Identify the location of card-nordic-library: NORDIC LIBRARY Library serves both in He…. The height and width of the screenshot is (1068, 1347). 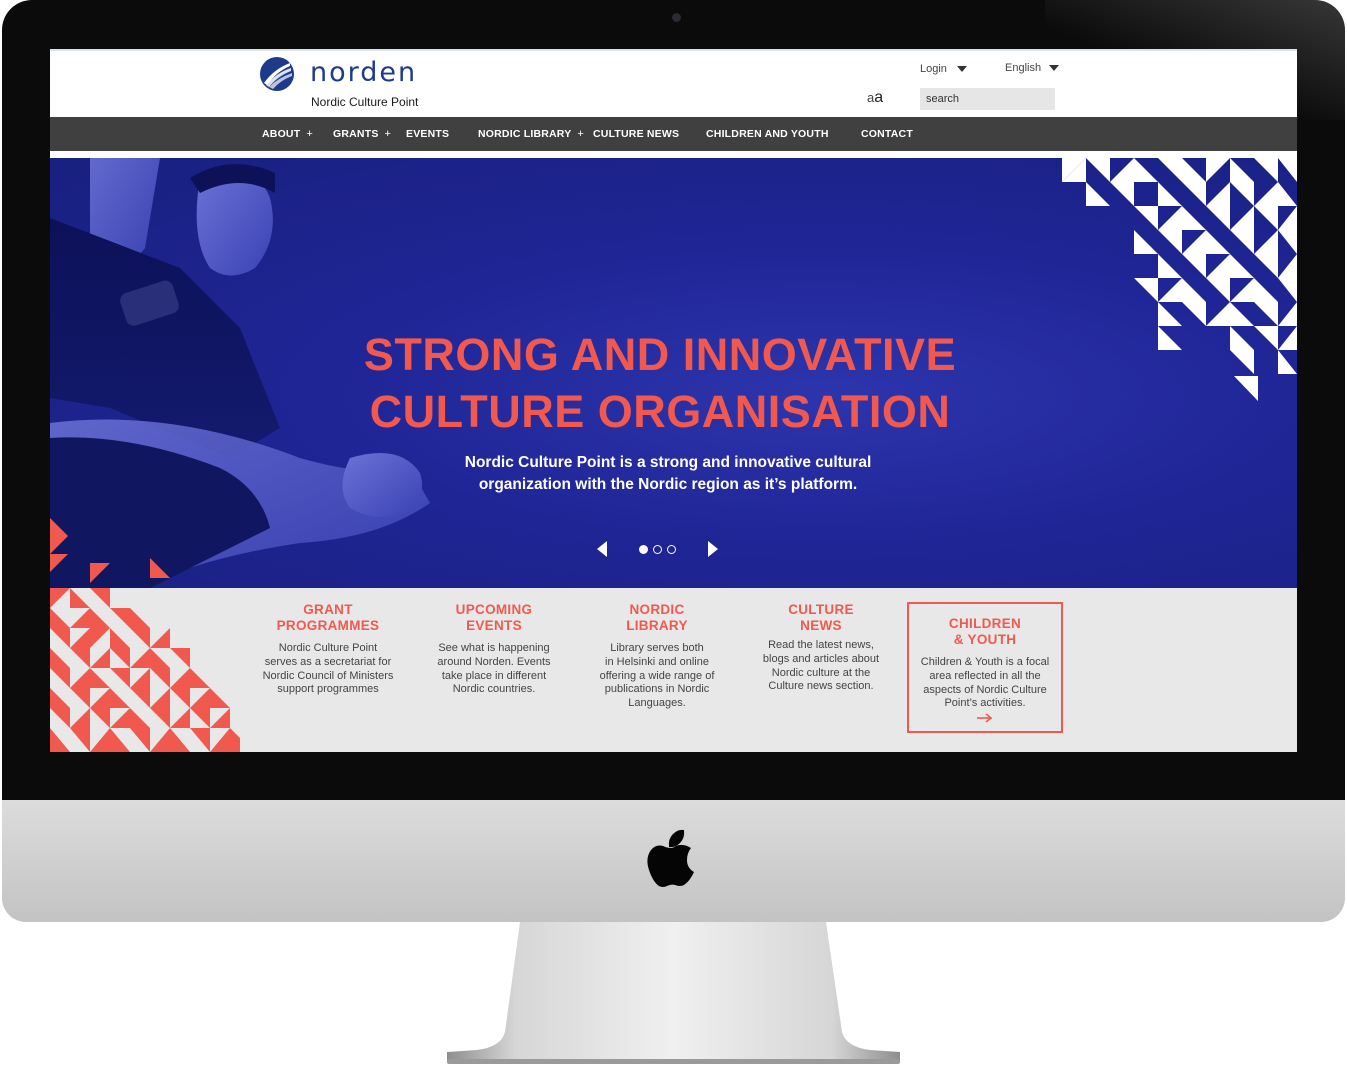
(657, 656).